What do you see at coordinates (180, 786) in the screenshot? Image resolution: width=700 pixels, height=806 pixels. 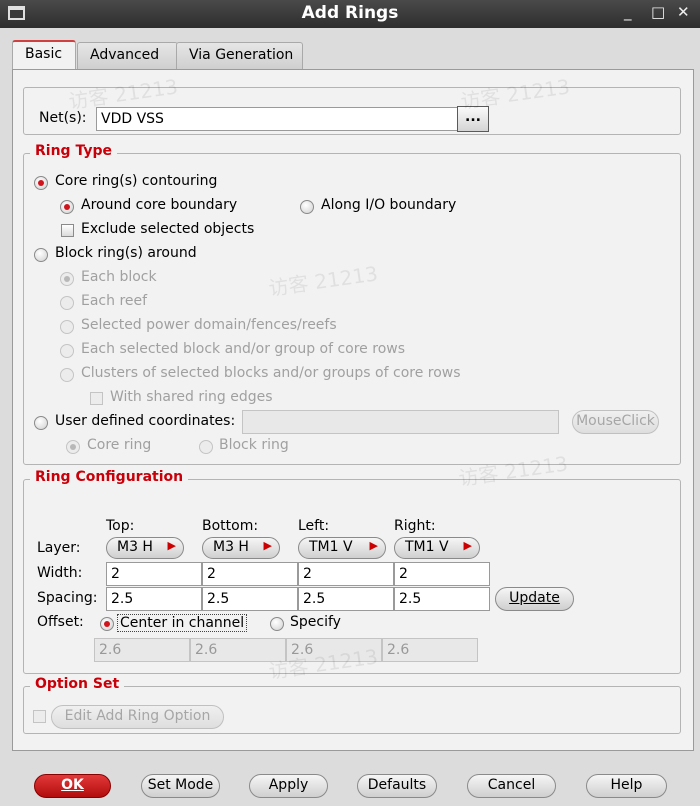 I see `set-mode-button: Set Mode` at bounding box center [180, 786].